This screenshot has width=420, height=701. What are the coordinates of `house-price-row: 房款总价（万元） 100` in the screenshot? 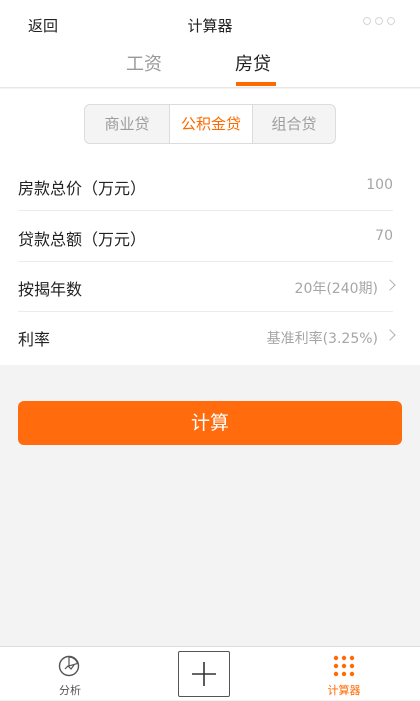 It's located at (210, 186).